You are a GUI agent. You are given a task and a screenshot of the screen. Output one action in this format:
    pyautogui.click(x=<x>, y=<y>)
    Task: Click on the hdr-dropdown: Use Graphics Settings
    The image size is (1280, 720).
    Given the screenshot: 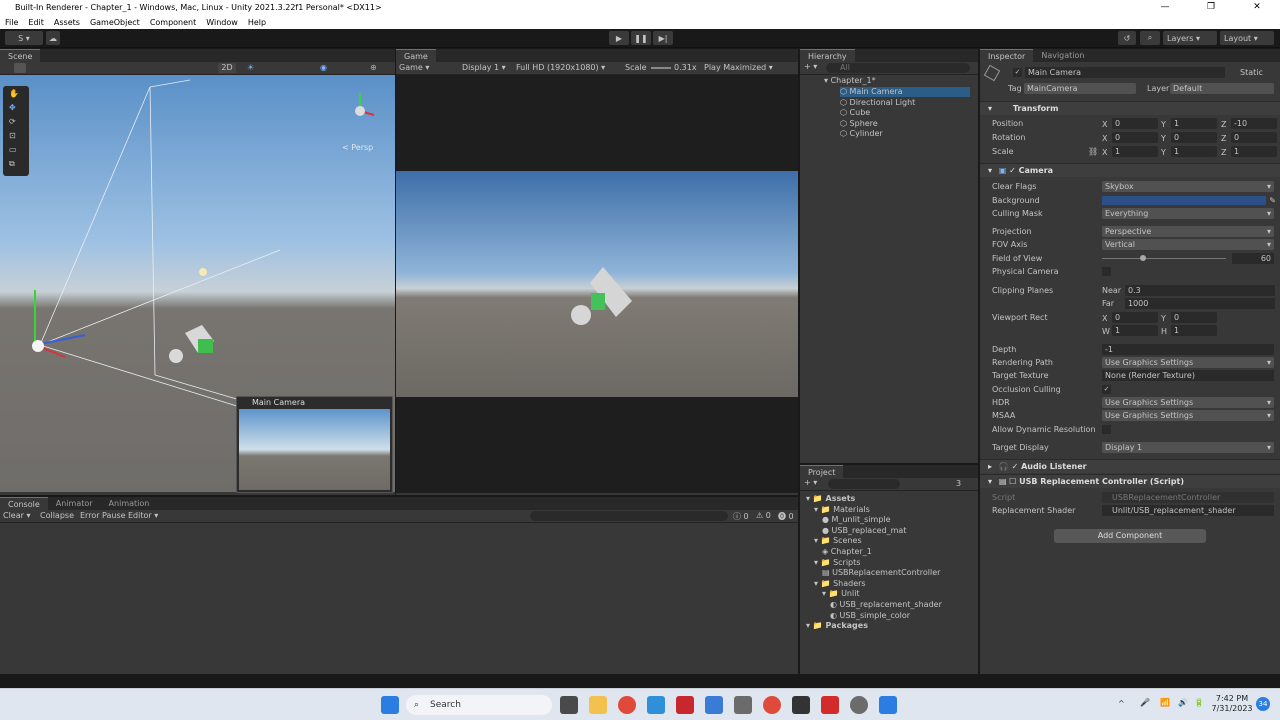 What is the action you would take?
    pyautogui.click(x=1188, y=402)
    